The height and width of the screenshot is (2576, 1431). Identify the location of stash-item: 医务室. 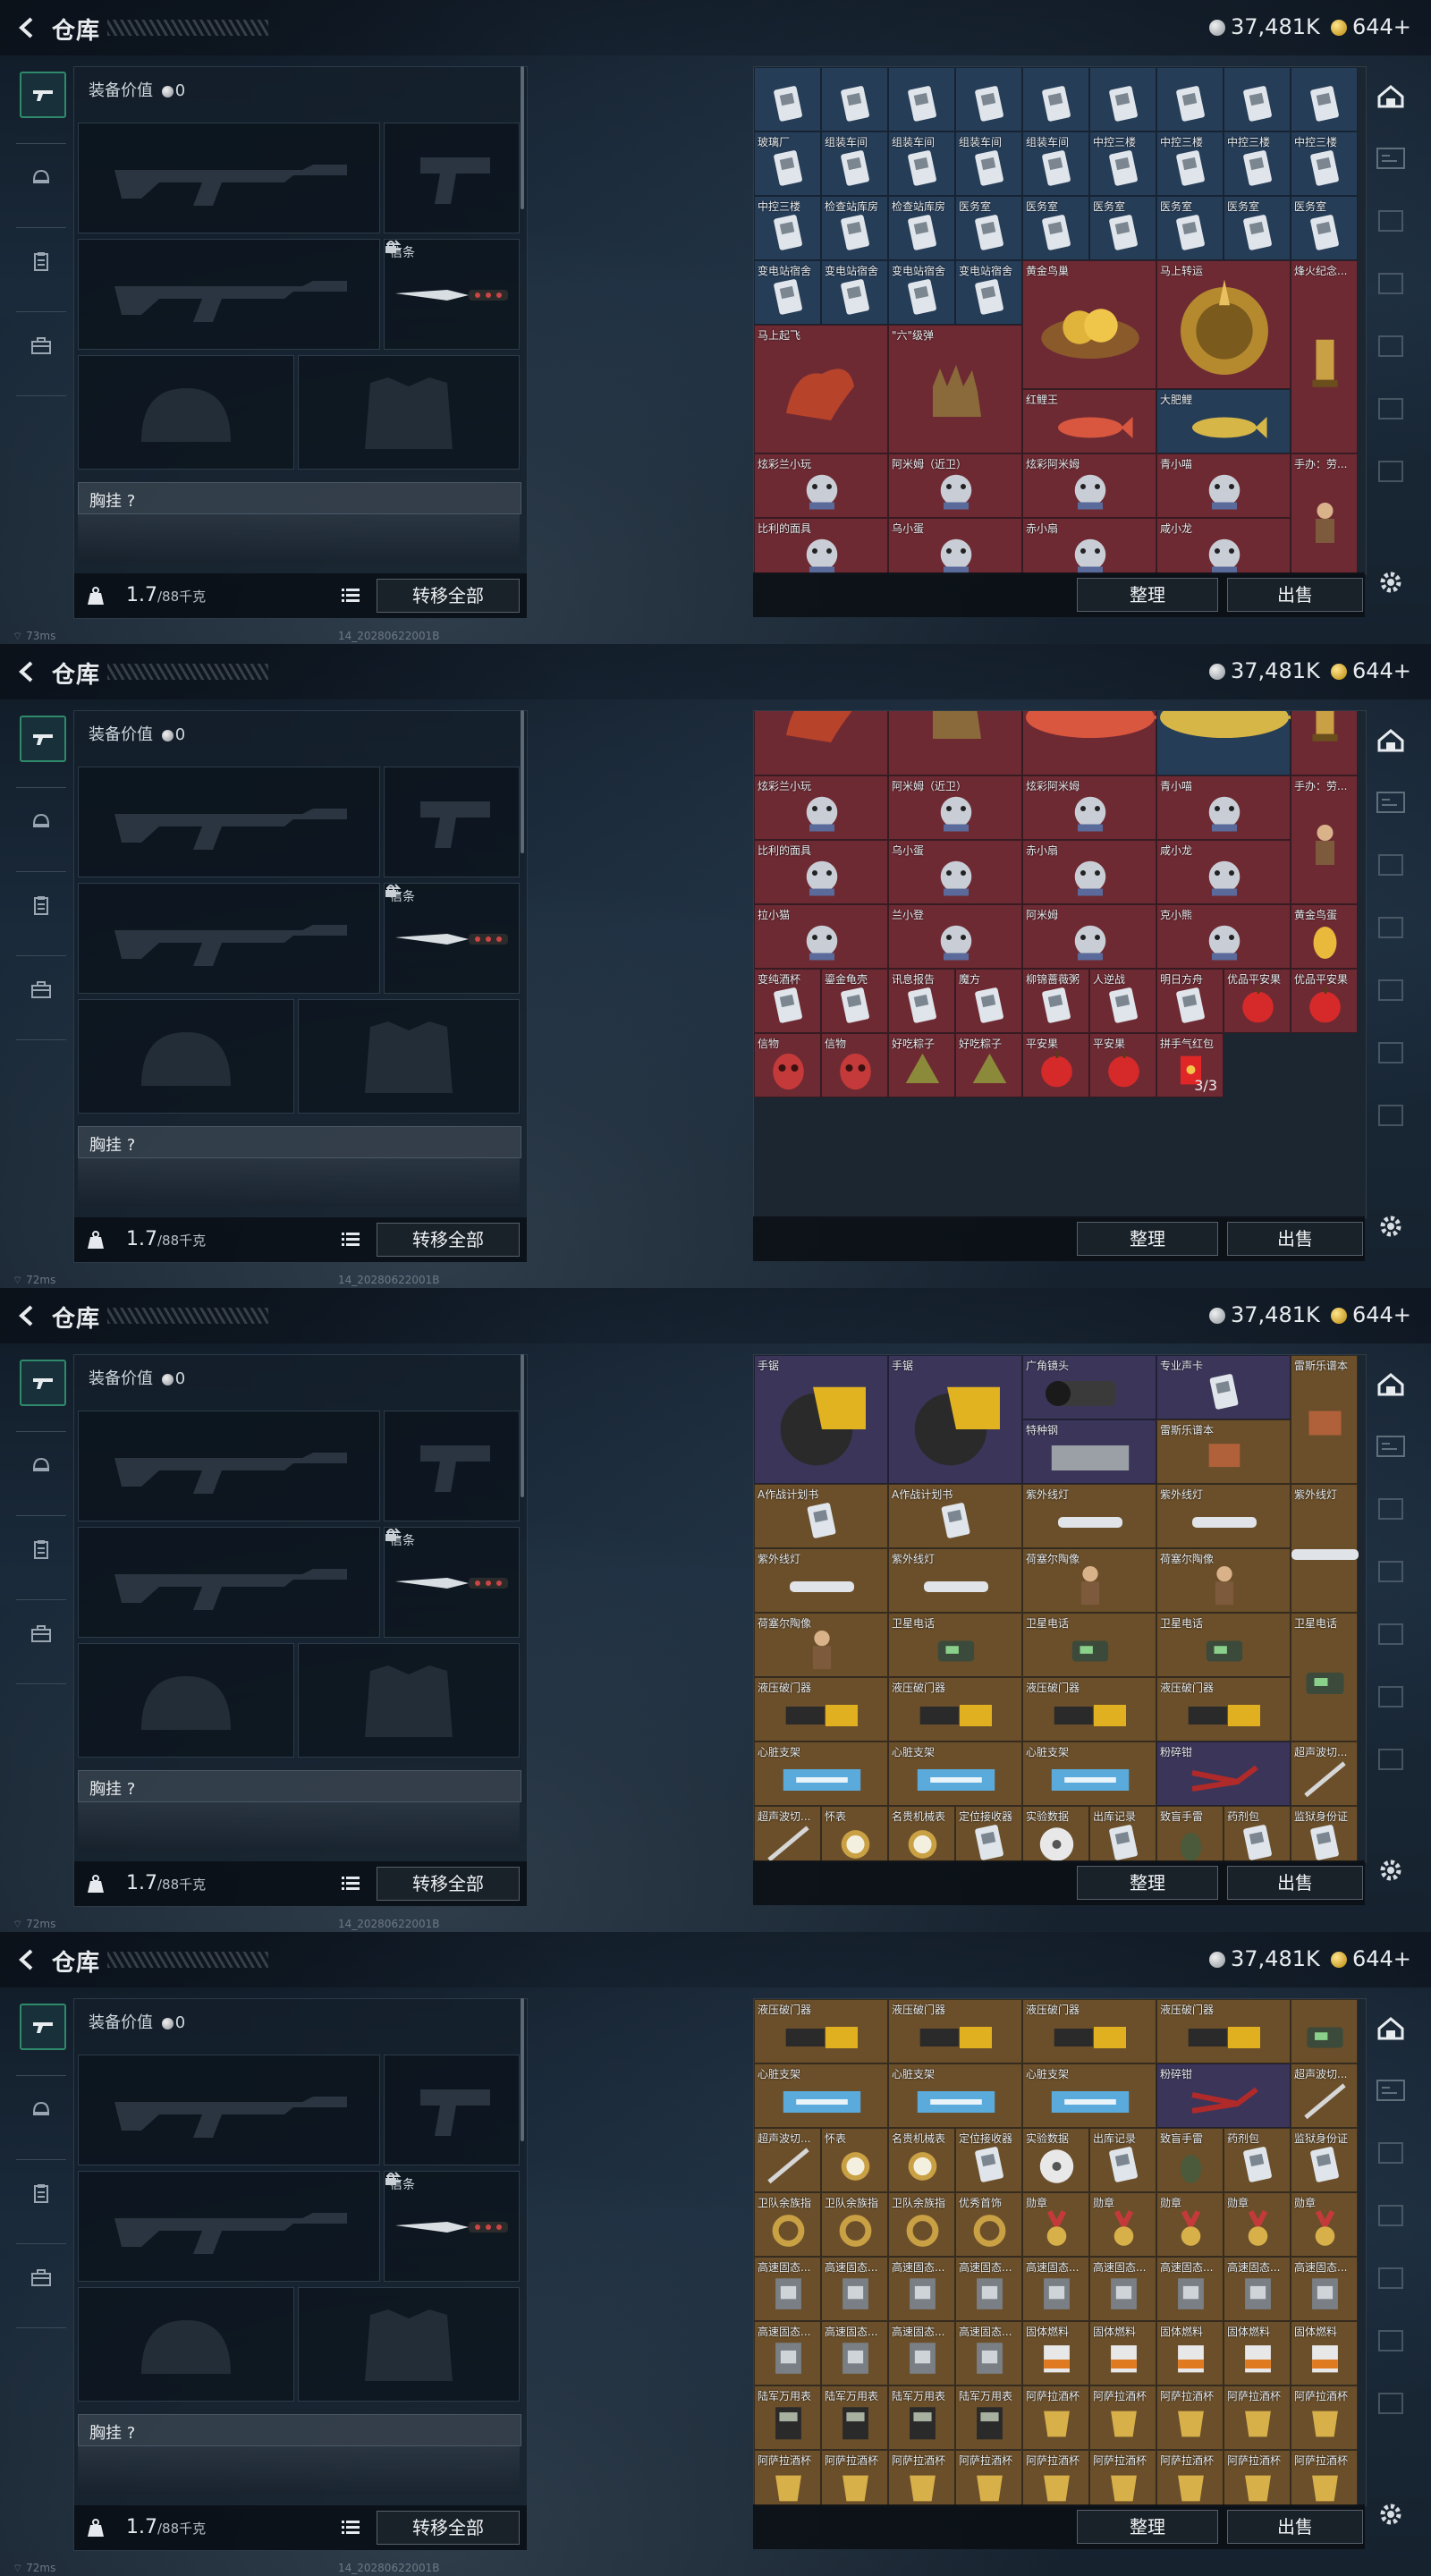
(989, 228).